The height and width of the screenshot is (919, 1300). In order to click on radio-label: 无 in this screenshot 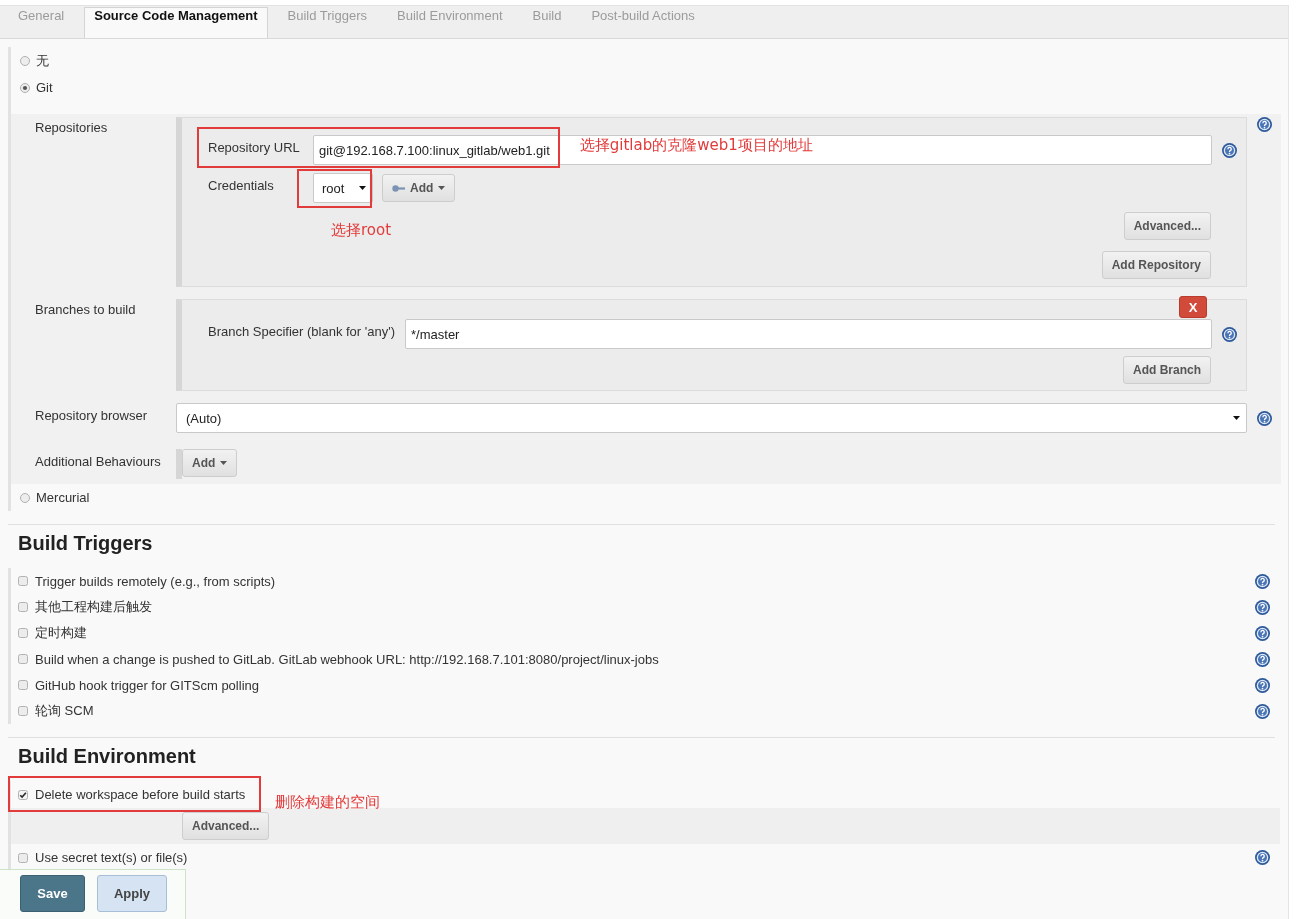, I will do `click(42, 60)`.